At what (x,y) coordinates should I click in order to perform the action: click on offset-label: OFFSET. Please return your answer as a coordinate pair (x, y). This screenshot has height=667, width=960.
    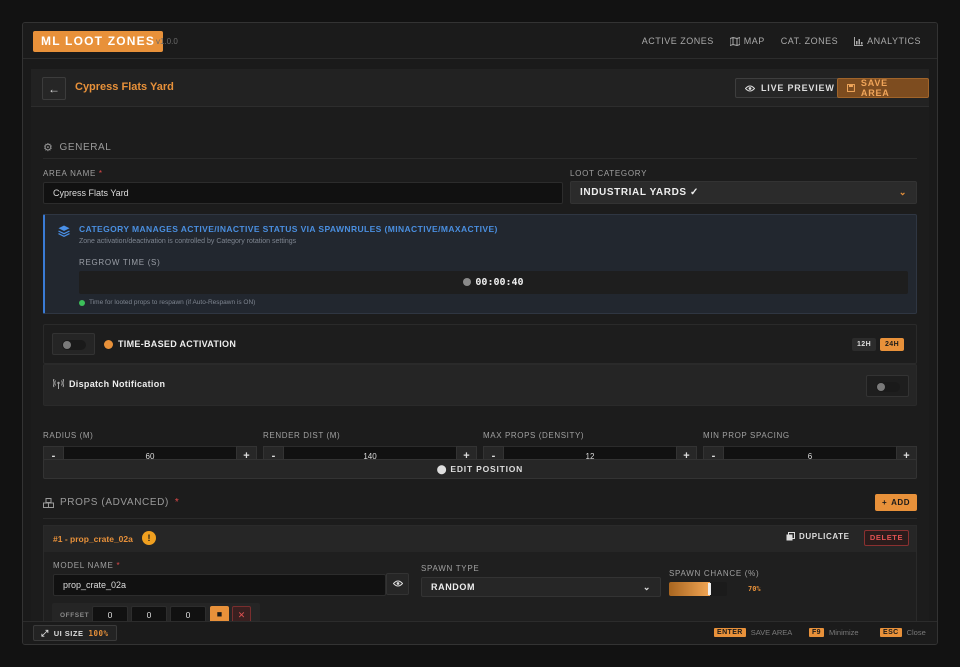
    Looking at the image, I should click on (75, 615).